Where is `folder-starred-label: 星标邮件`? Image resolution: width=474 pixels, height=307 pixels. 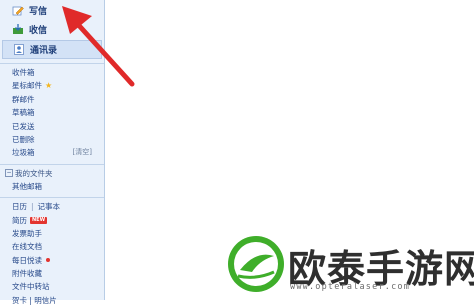
folder-starred-label: 星标邮件 is located at coordinates (27, 86).